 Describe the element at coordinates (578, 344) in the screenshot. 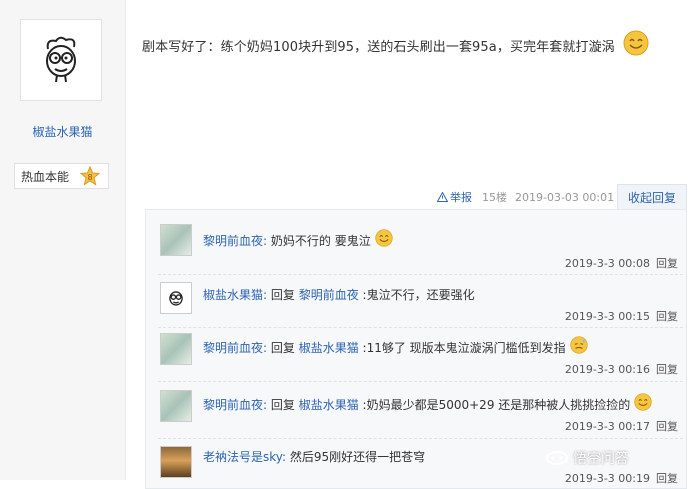

I see `sweat-emoji-icon` at that location.